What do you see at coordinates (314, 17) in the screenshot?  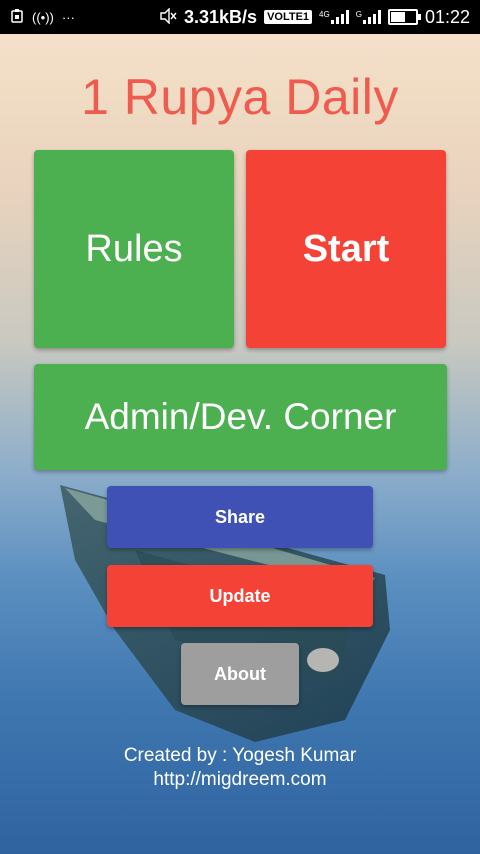 I see `status-right-icons: 3.31kB/s VOLTE1 4G G 01:22` at bounding box center [314, 17].